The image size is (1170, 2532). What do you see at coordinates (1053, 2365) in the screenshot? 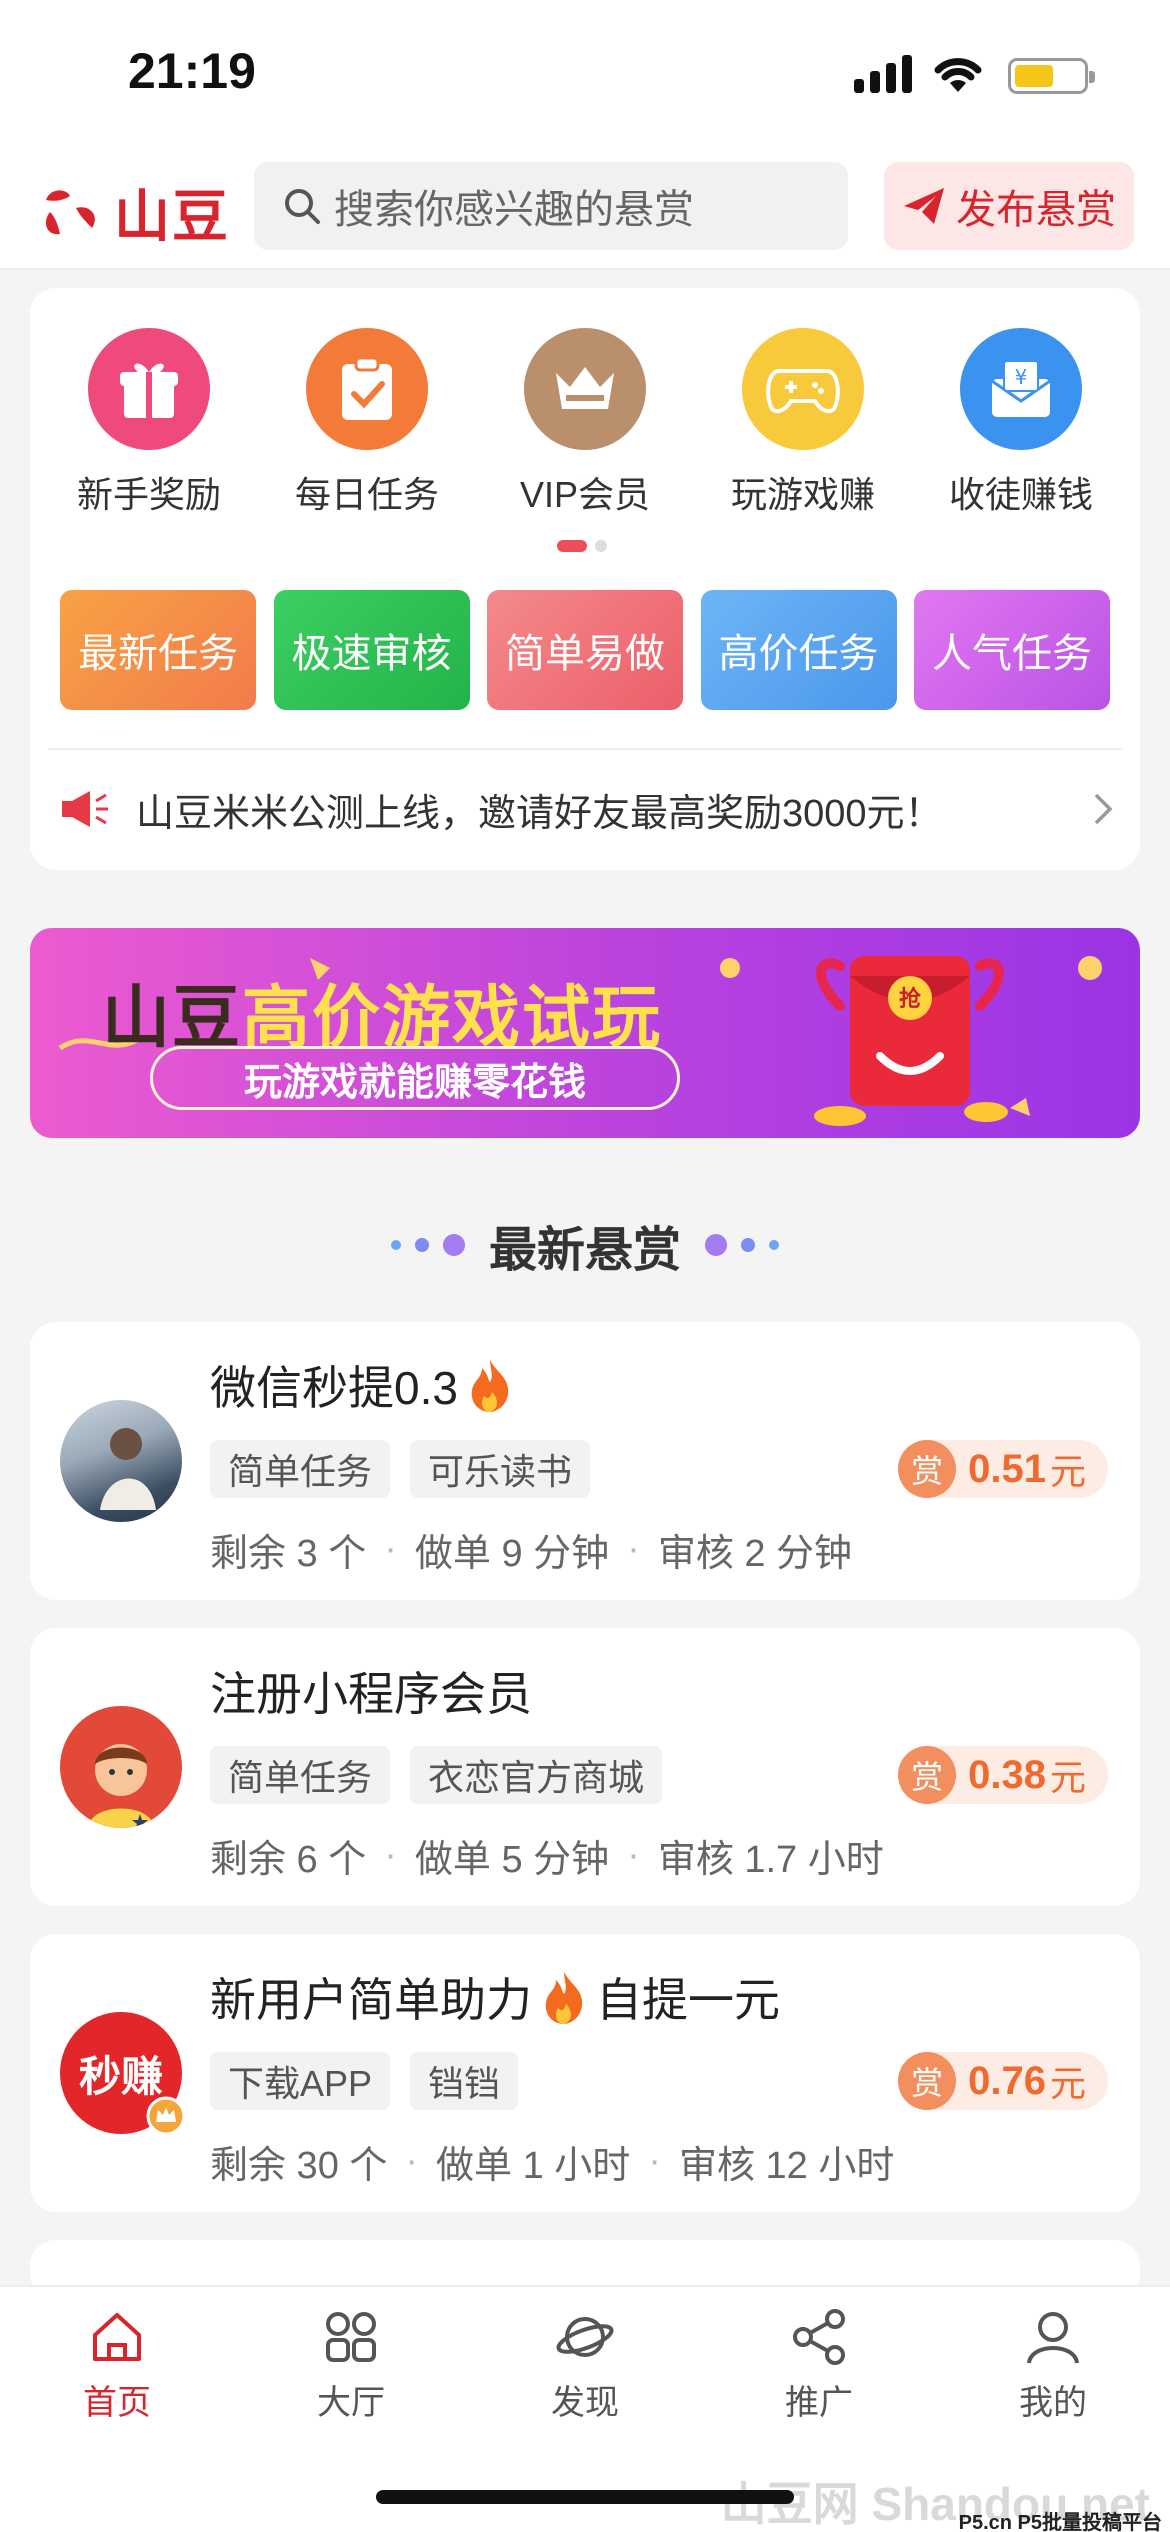
I see `tab-me: 我的` at bounding box center [1053, 2365].